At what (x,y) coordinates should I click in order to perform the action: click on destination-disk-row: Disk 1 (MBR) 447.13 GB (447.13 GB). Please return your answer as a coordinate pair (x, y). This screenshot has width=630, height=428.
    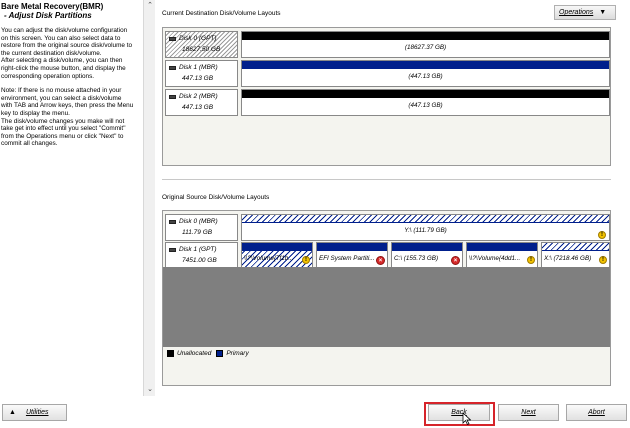
    Looking at the image, I should click on (387, 73).